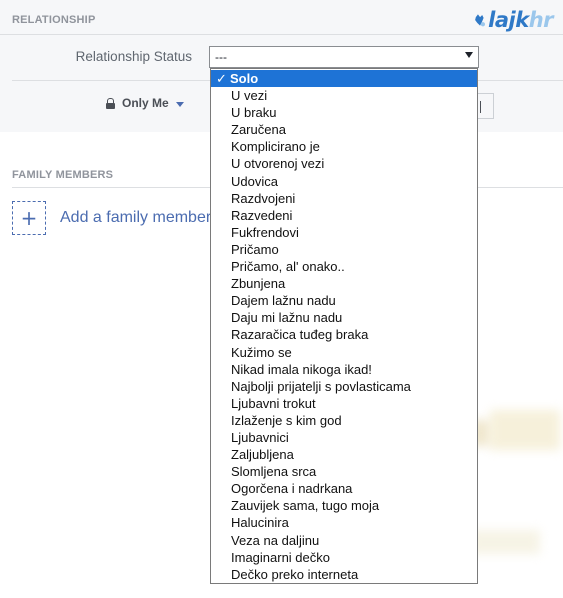 The height and width of the screenshot is (598, 563). Describe the element at coordinates (520, 20) in the screenshot. I see `logo-wordmark: lajkhr` at that location.